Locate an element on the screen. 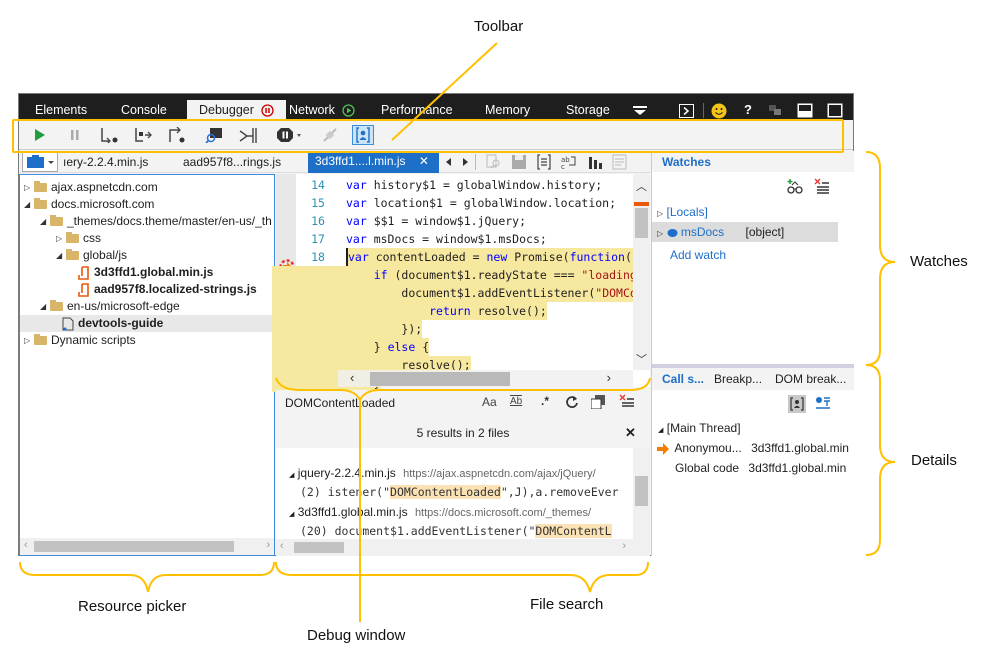  resource-picker-brace is located at coordinates (147, 577).